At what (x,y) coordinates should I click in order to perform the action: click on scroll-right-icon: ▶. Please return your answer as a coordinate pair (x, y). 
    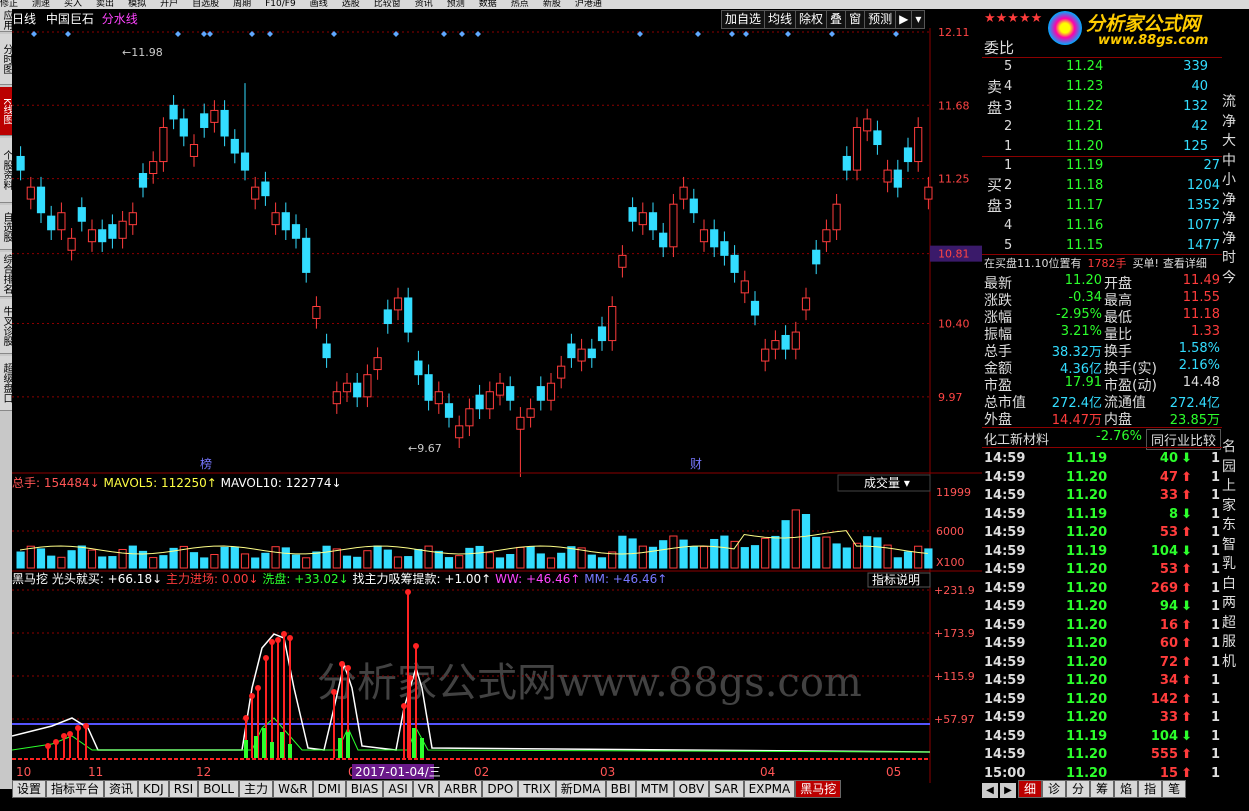
    Looking at the image, I should click on (1008, 791).